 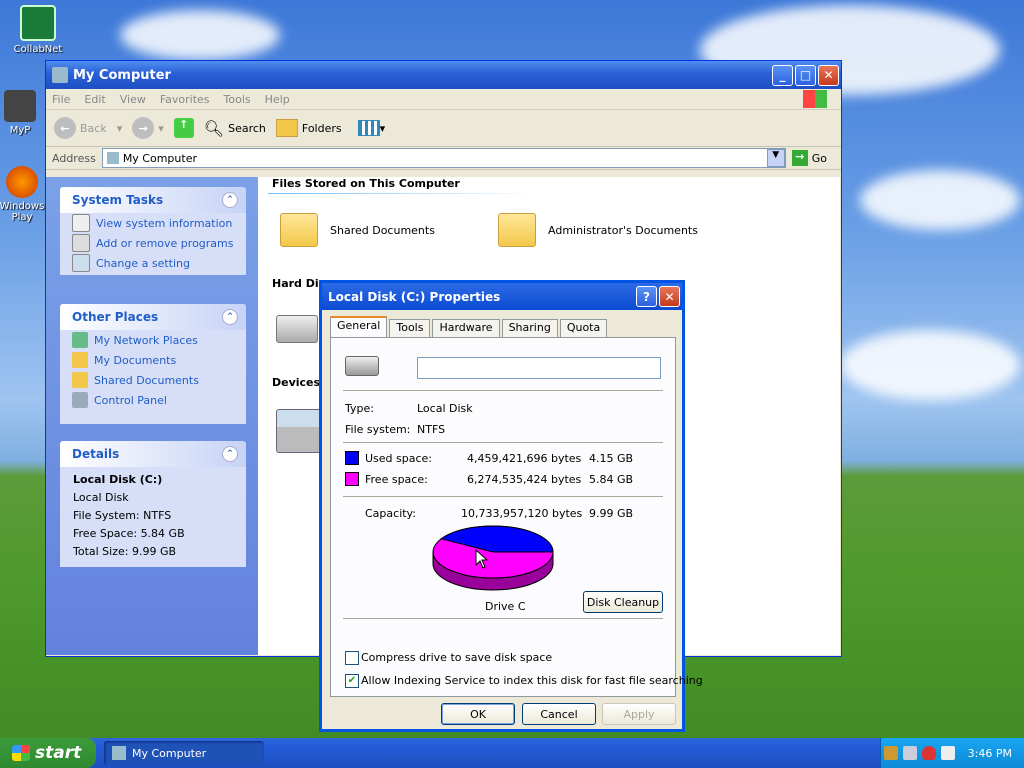 What do you see at coordinates (410, 328) in the screenshot?
I see `tab-tools: Tools` at bounding box center [410, 328].